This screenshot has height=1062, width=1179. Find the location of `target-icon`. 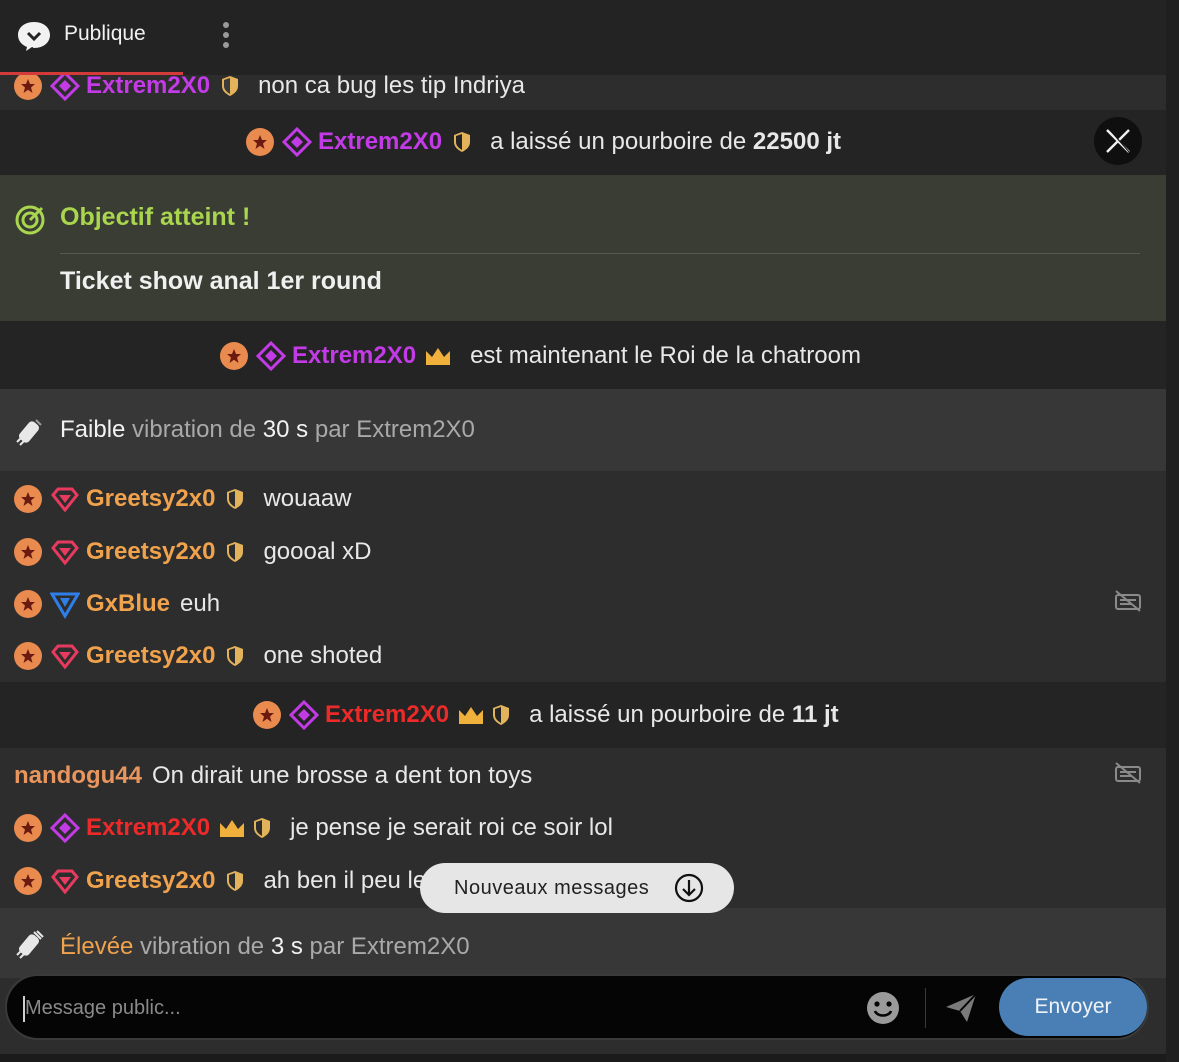

target-icon is located at coordinates (30, 220).